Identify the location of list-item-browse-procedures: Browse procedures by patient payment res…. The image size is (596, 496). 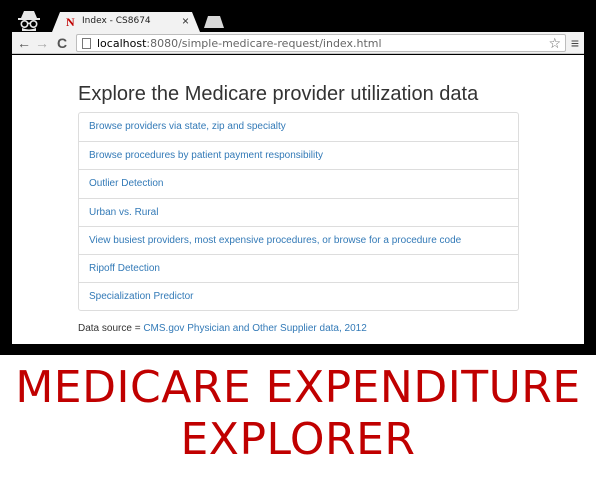
(298, 155).